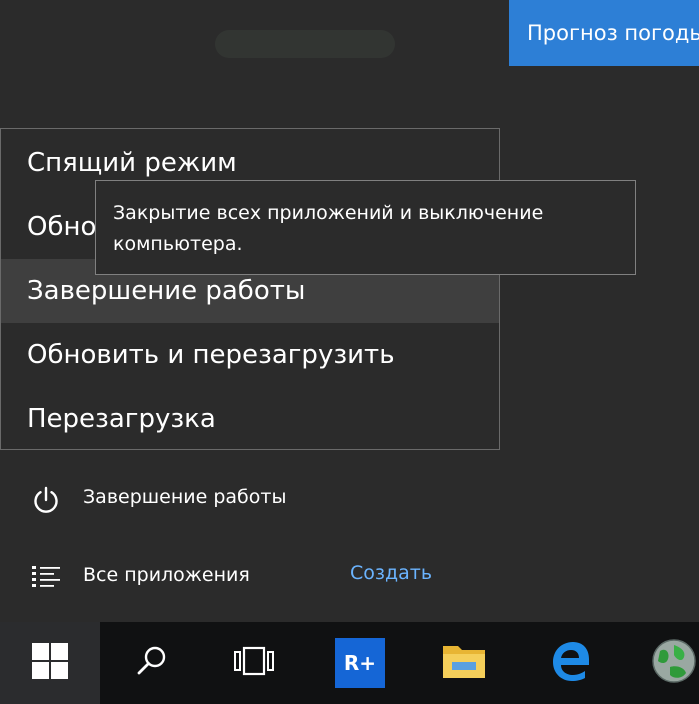 The height and width of the screenshot is (704, 699). I want to click on task-view-icon, so click(254, 663).